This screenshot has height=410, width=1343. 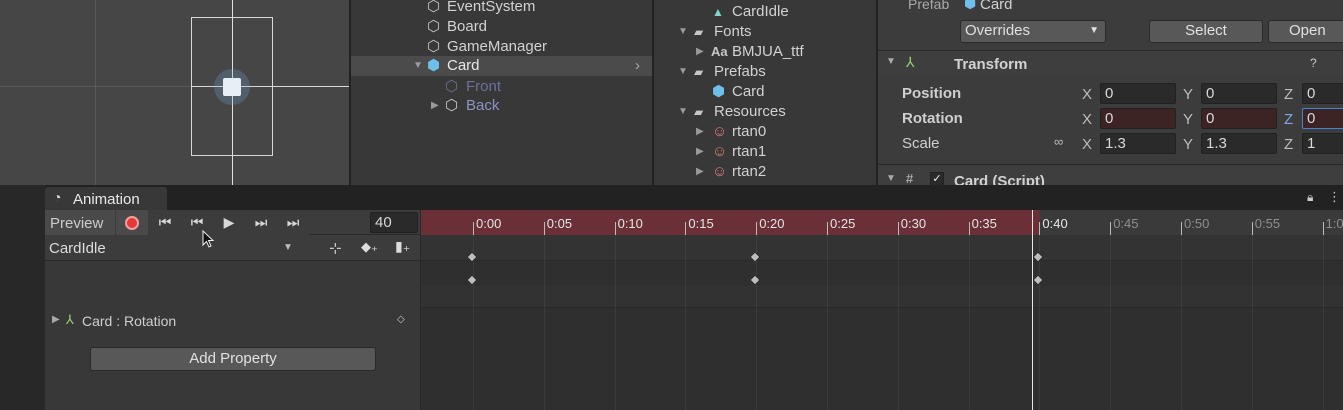 I want to click on rotation-x-field: 0, so click(x=1138, y=118).